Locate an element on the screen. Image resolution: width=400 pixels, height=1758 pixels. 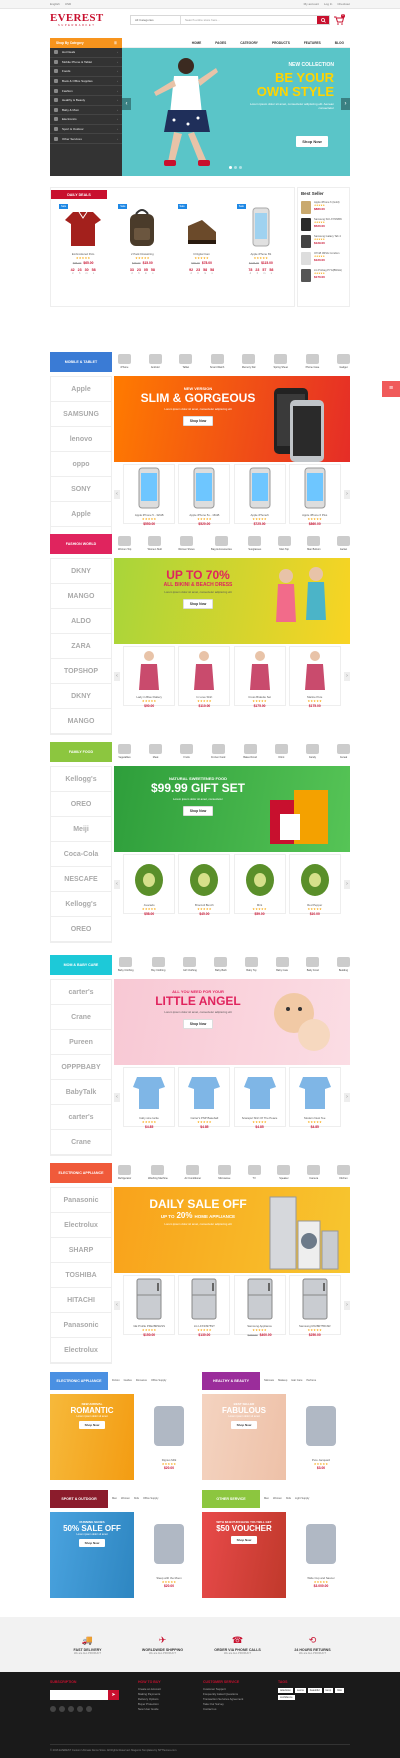
subcategory-link: Baby Toy is located at coordinates (252, 964).